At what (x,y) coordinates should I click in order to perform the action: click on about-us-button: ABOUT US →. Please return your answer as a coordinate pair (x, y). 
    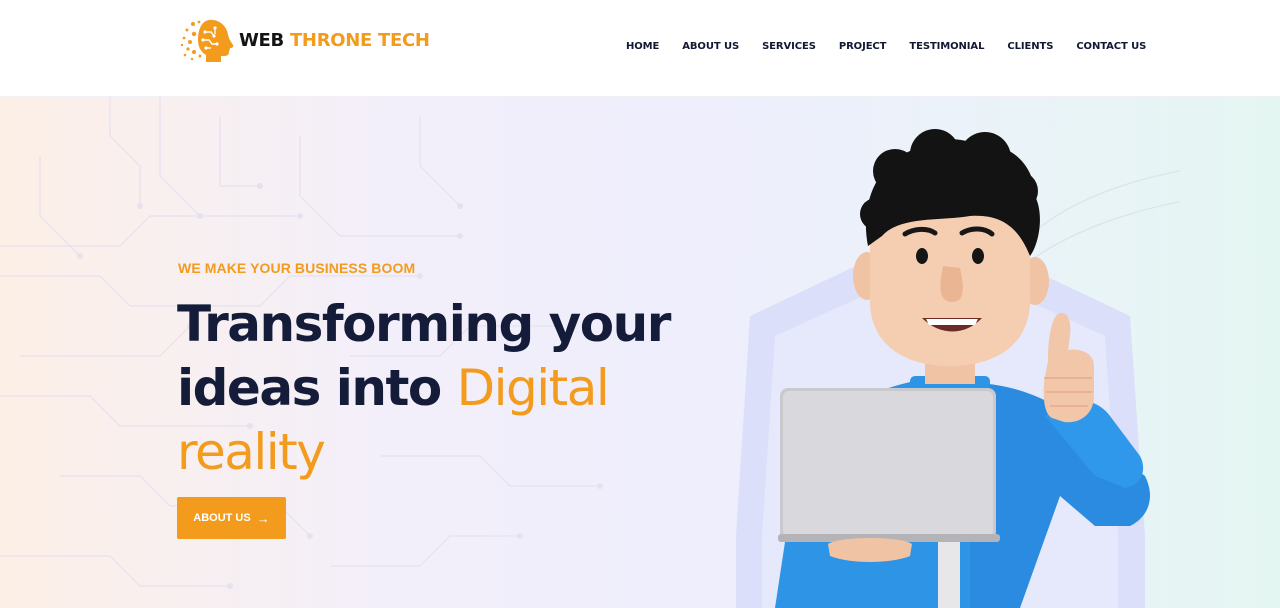
    Looking at the image, I should click on (231, 518).